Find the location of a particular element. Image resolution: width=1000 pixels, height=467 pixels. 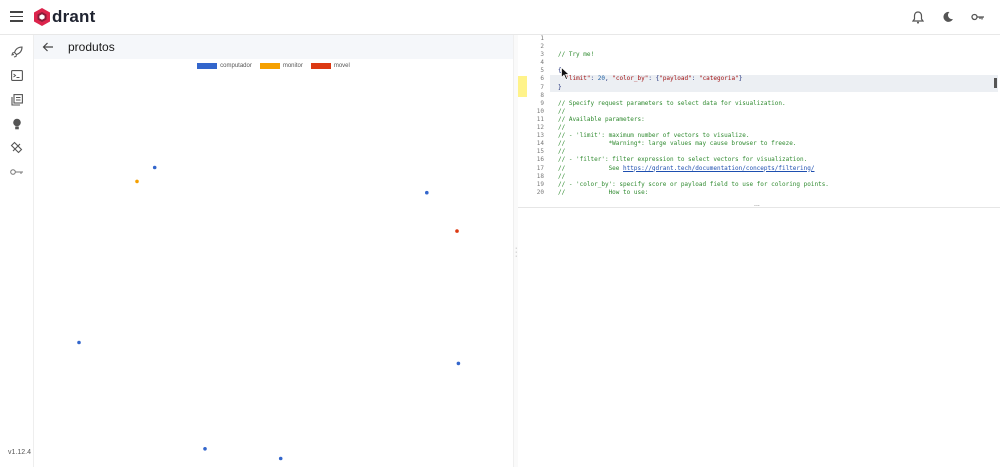

access-key-icon is located at coordinates (16, 171).